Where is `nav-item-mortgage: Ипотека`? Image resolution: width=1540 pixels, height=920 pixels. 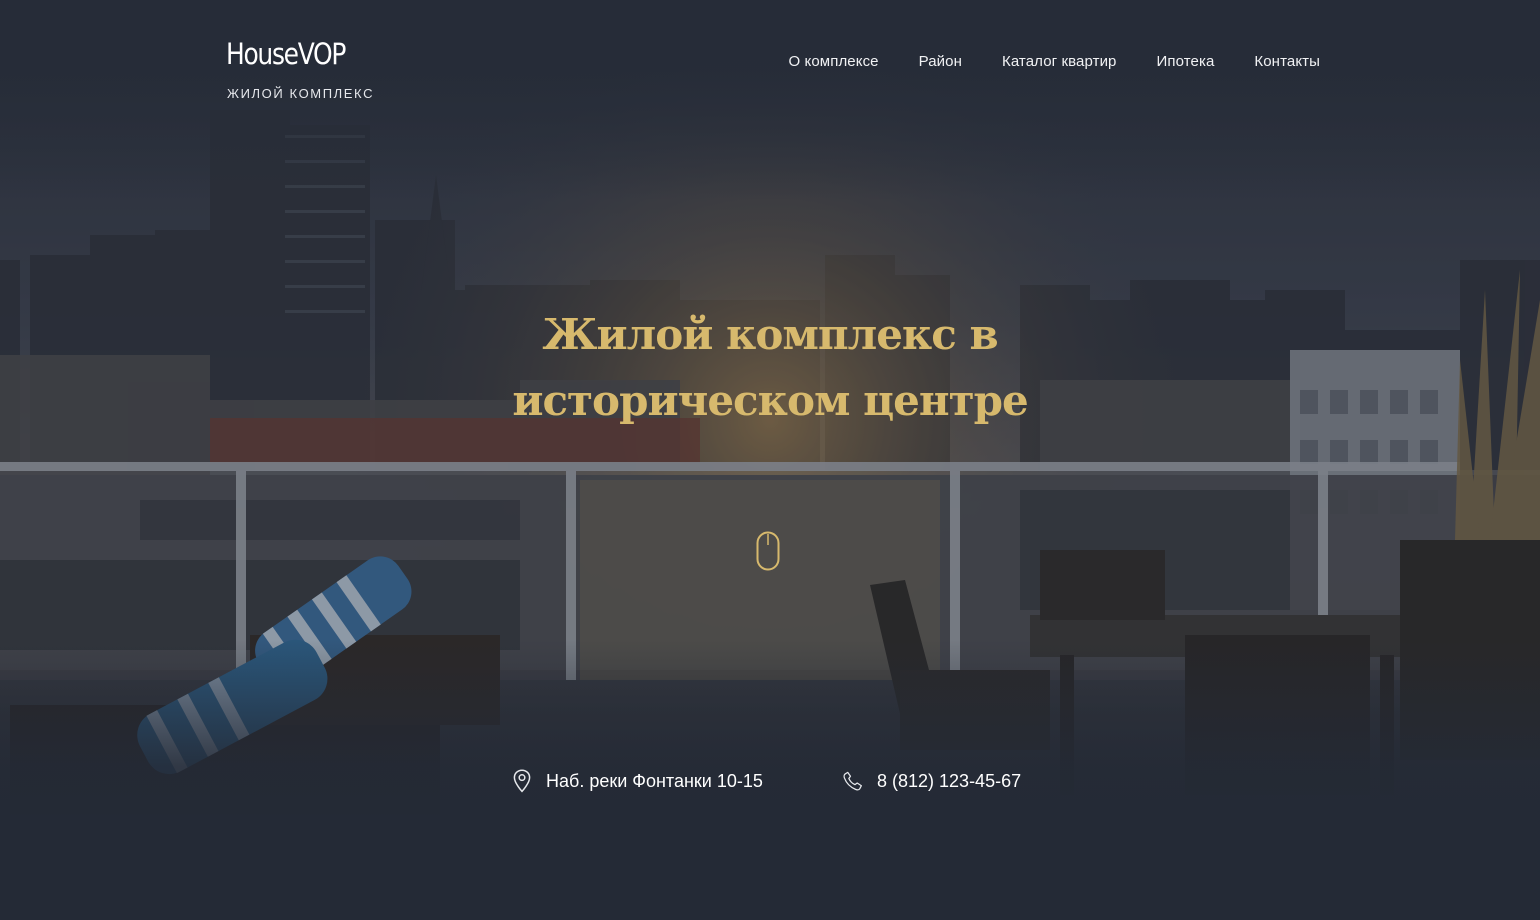 nav-item-mortgage: Ипотека is located at coordinates (1186, 61).